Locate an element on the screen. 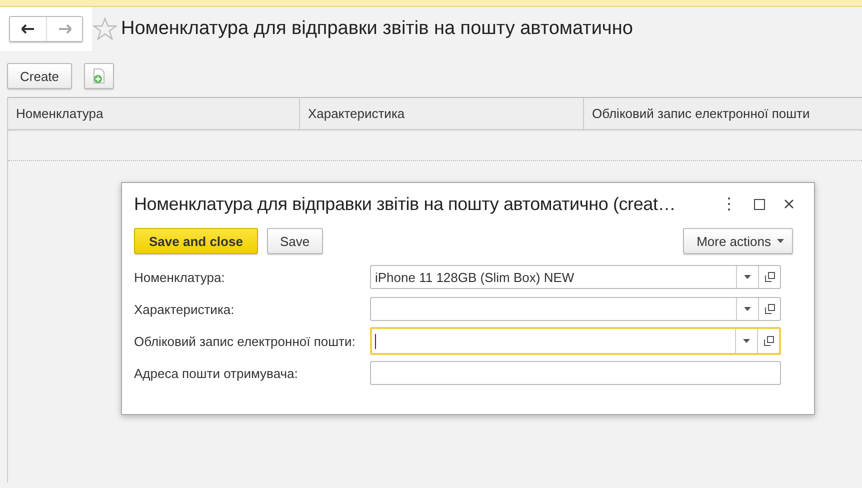 The width and height of the screenshot is (862, 488). field-label: Адреса пошти отримувача: is located at coordinates (216, 373).